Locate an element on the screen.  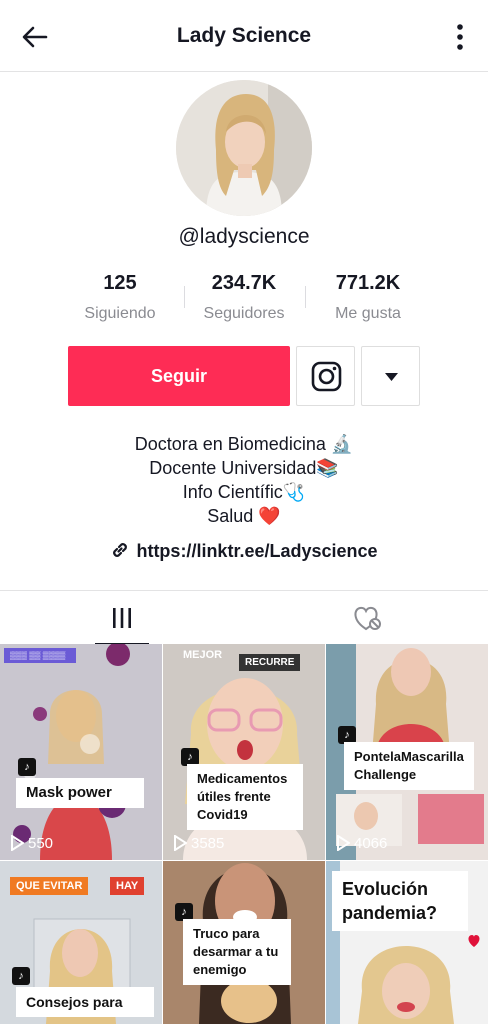
instagram-button is located at coordinates (325, 376).